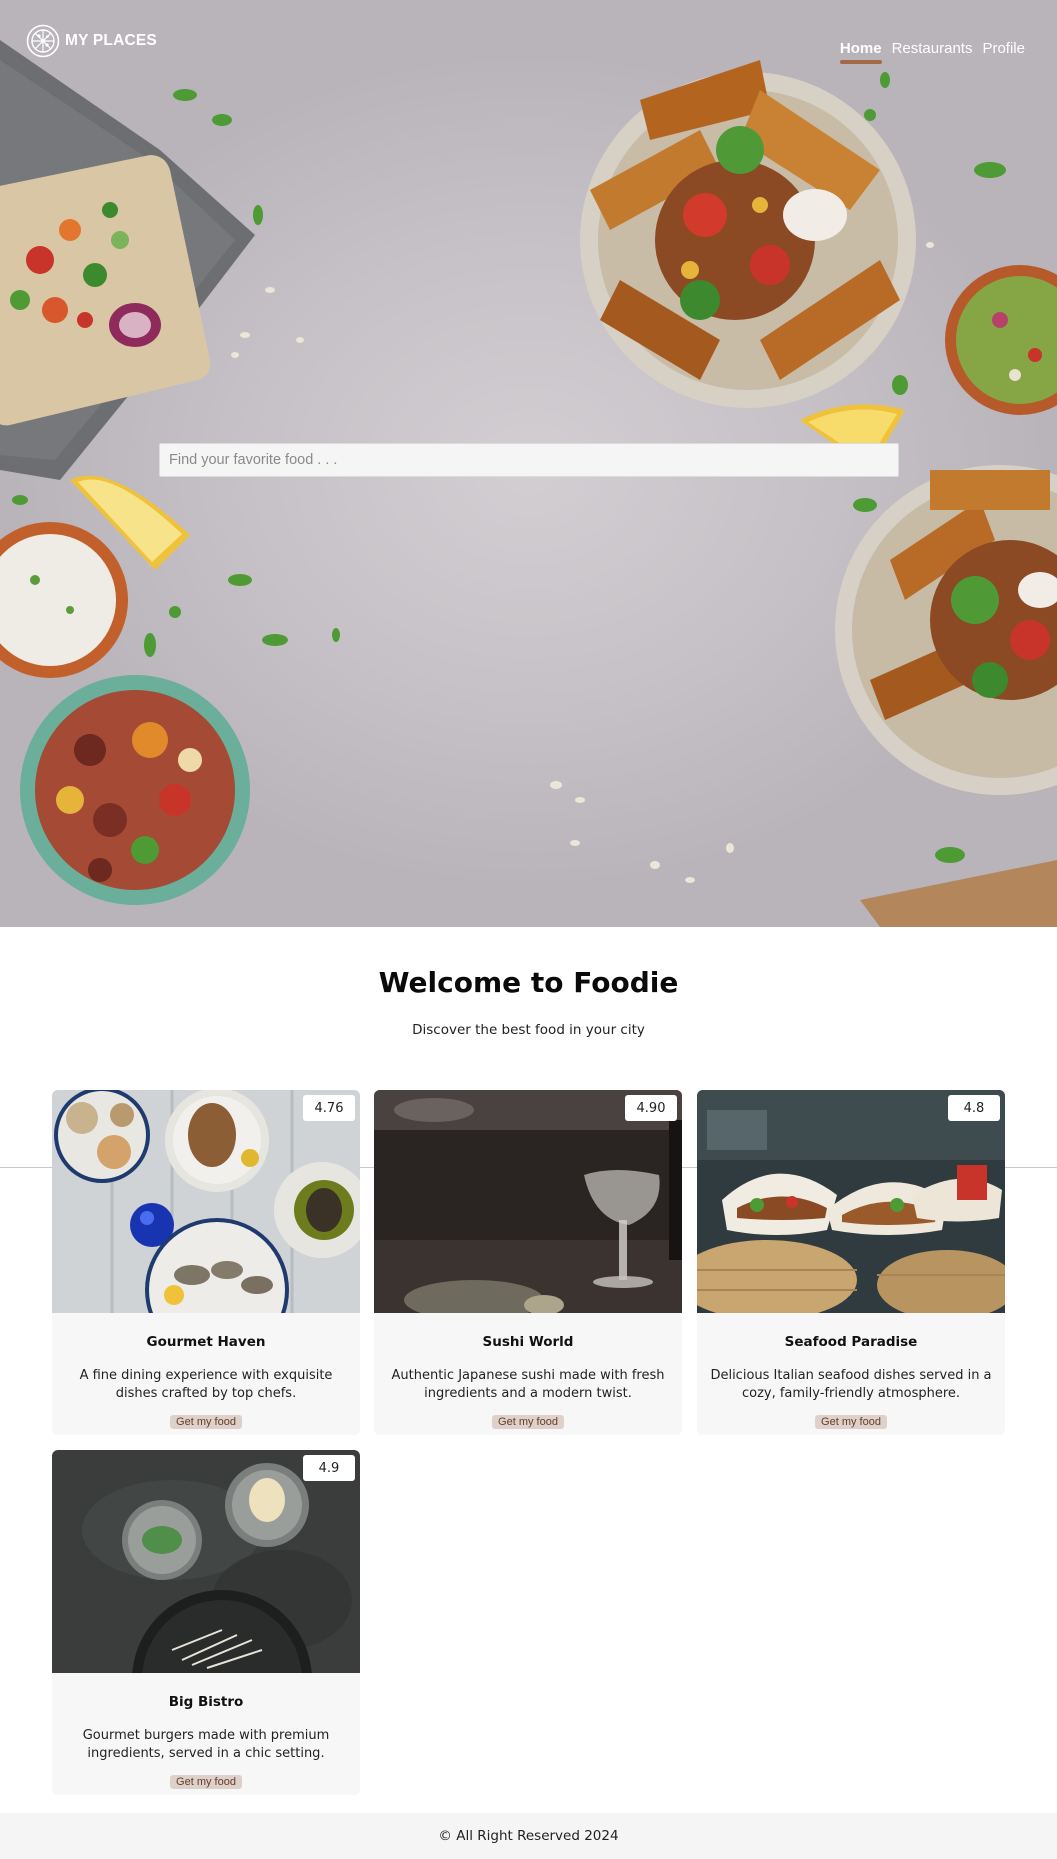  I want to click on search-bar, so click(529, 460).